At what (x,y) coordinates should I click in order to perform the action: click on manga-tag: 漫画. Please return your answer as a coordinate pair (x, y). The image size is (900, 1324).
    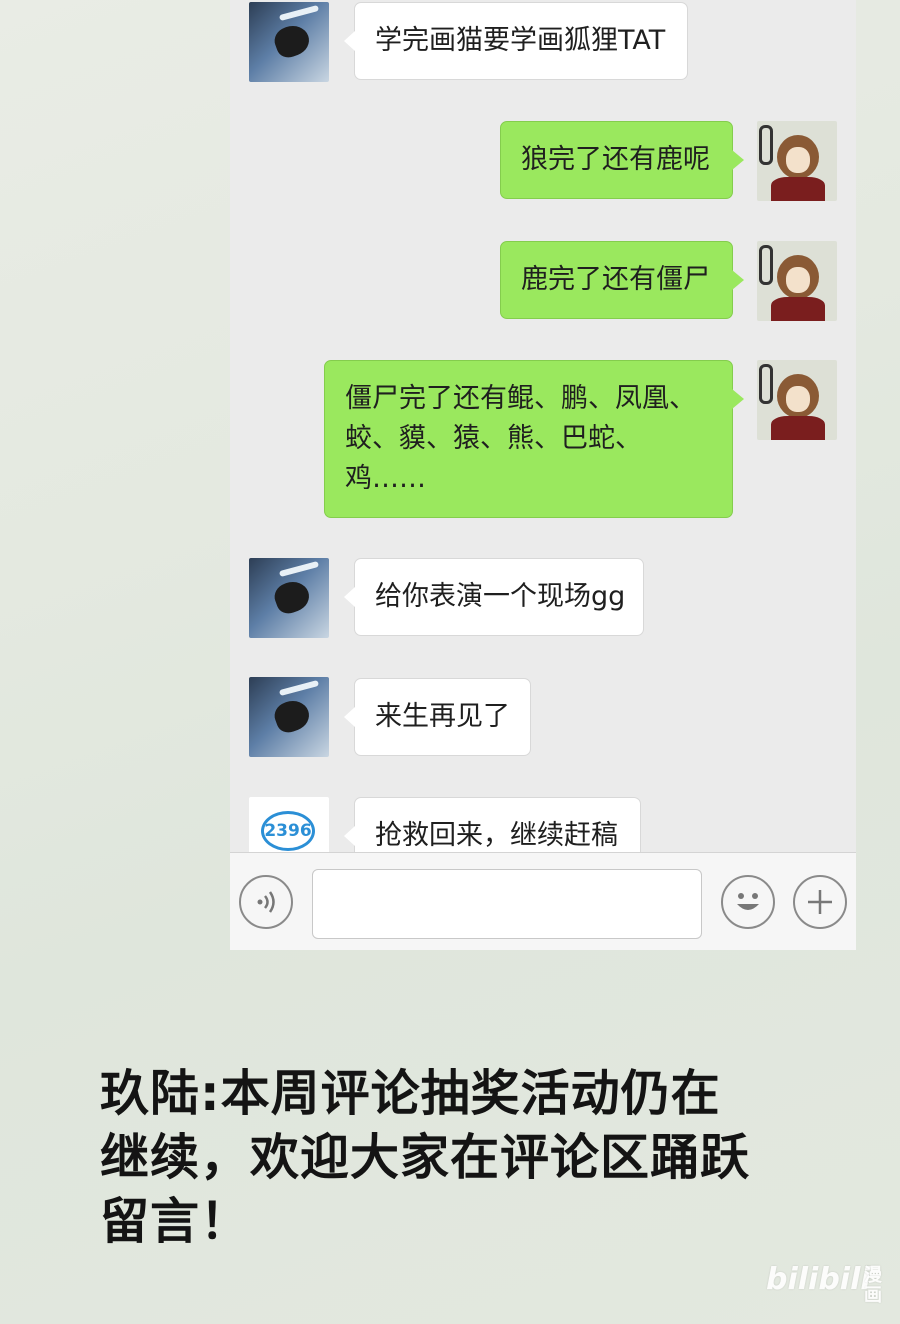
    Looking at the image, I should click on (873, 1285).